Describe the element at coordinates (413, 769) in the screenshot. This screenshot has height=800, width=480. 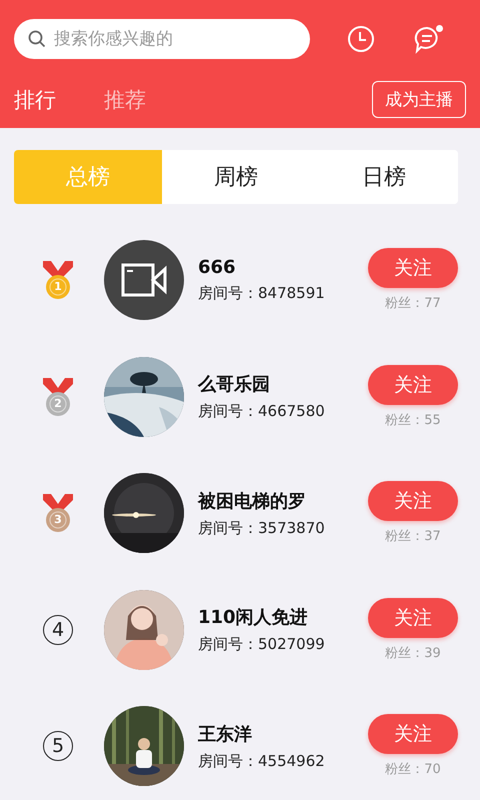
I see `fan-count: 粉丝：70` at that location.